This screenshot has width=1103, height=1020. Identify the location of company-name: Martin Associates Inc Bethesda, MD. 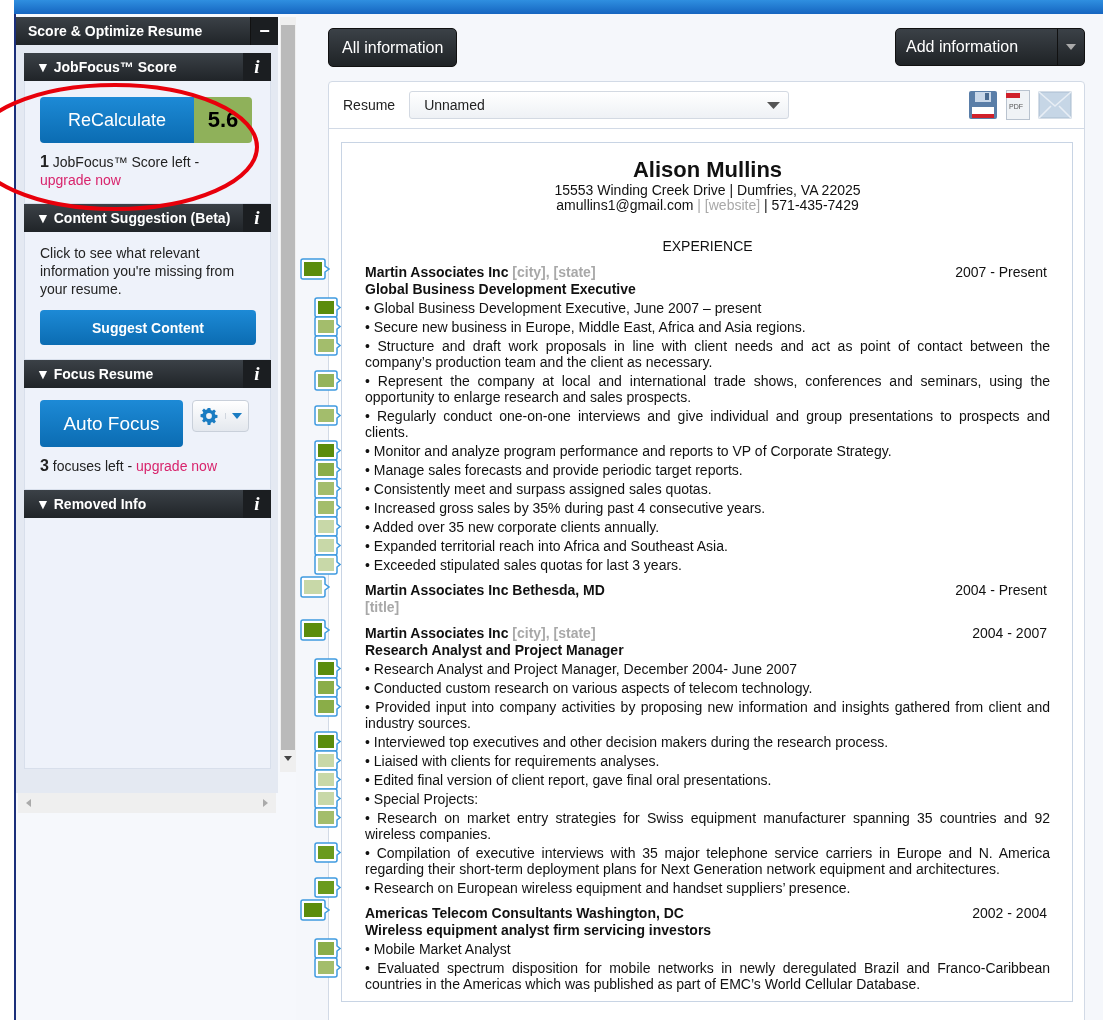
(485, 590).